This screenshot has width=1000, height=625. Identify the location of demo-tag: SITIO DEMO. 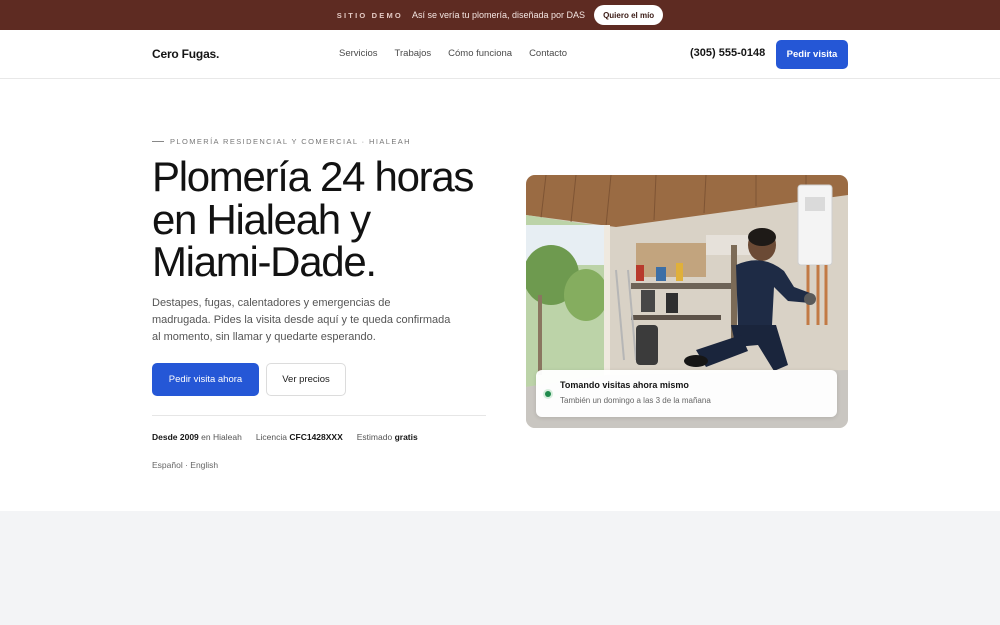
(369, 15).